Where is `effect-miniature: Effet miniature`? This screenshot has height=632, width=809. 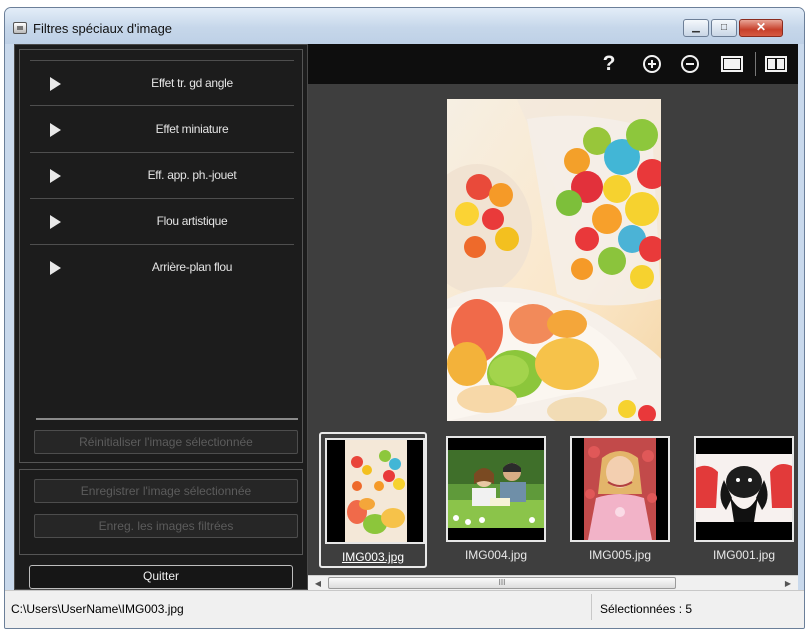
effect-miniature: Effet miniature is located at coordinates (162, 130).